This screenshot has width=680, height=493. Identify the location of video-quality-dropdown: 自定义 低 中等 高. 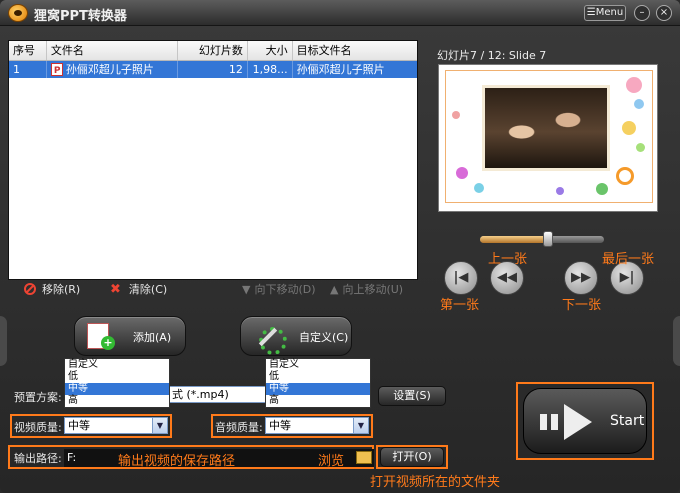
(117, 383).